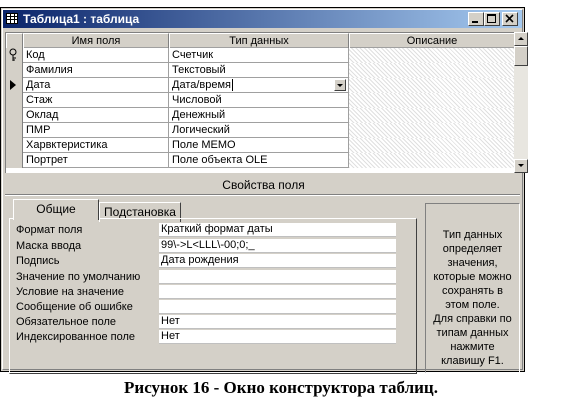 This screenshot has height=413, width=562. Describe the element at coordinates (96, 70) in the screenshot. I see `field-name-cell: Фамилия` at that location.